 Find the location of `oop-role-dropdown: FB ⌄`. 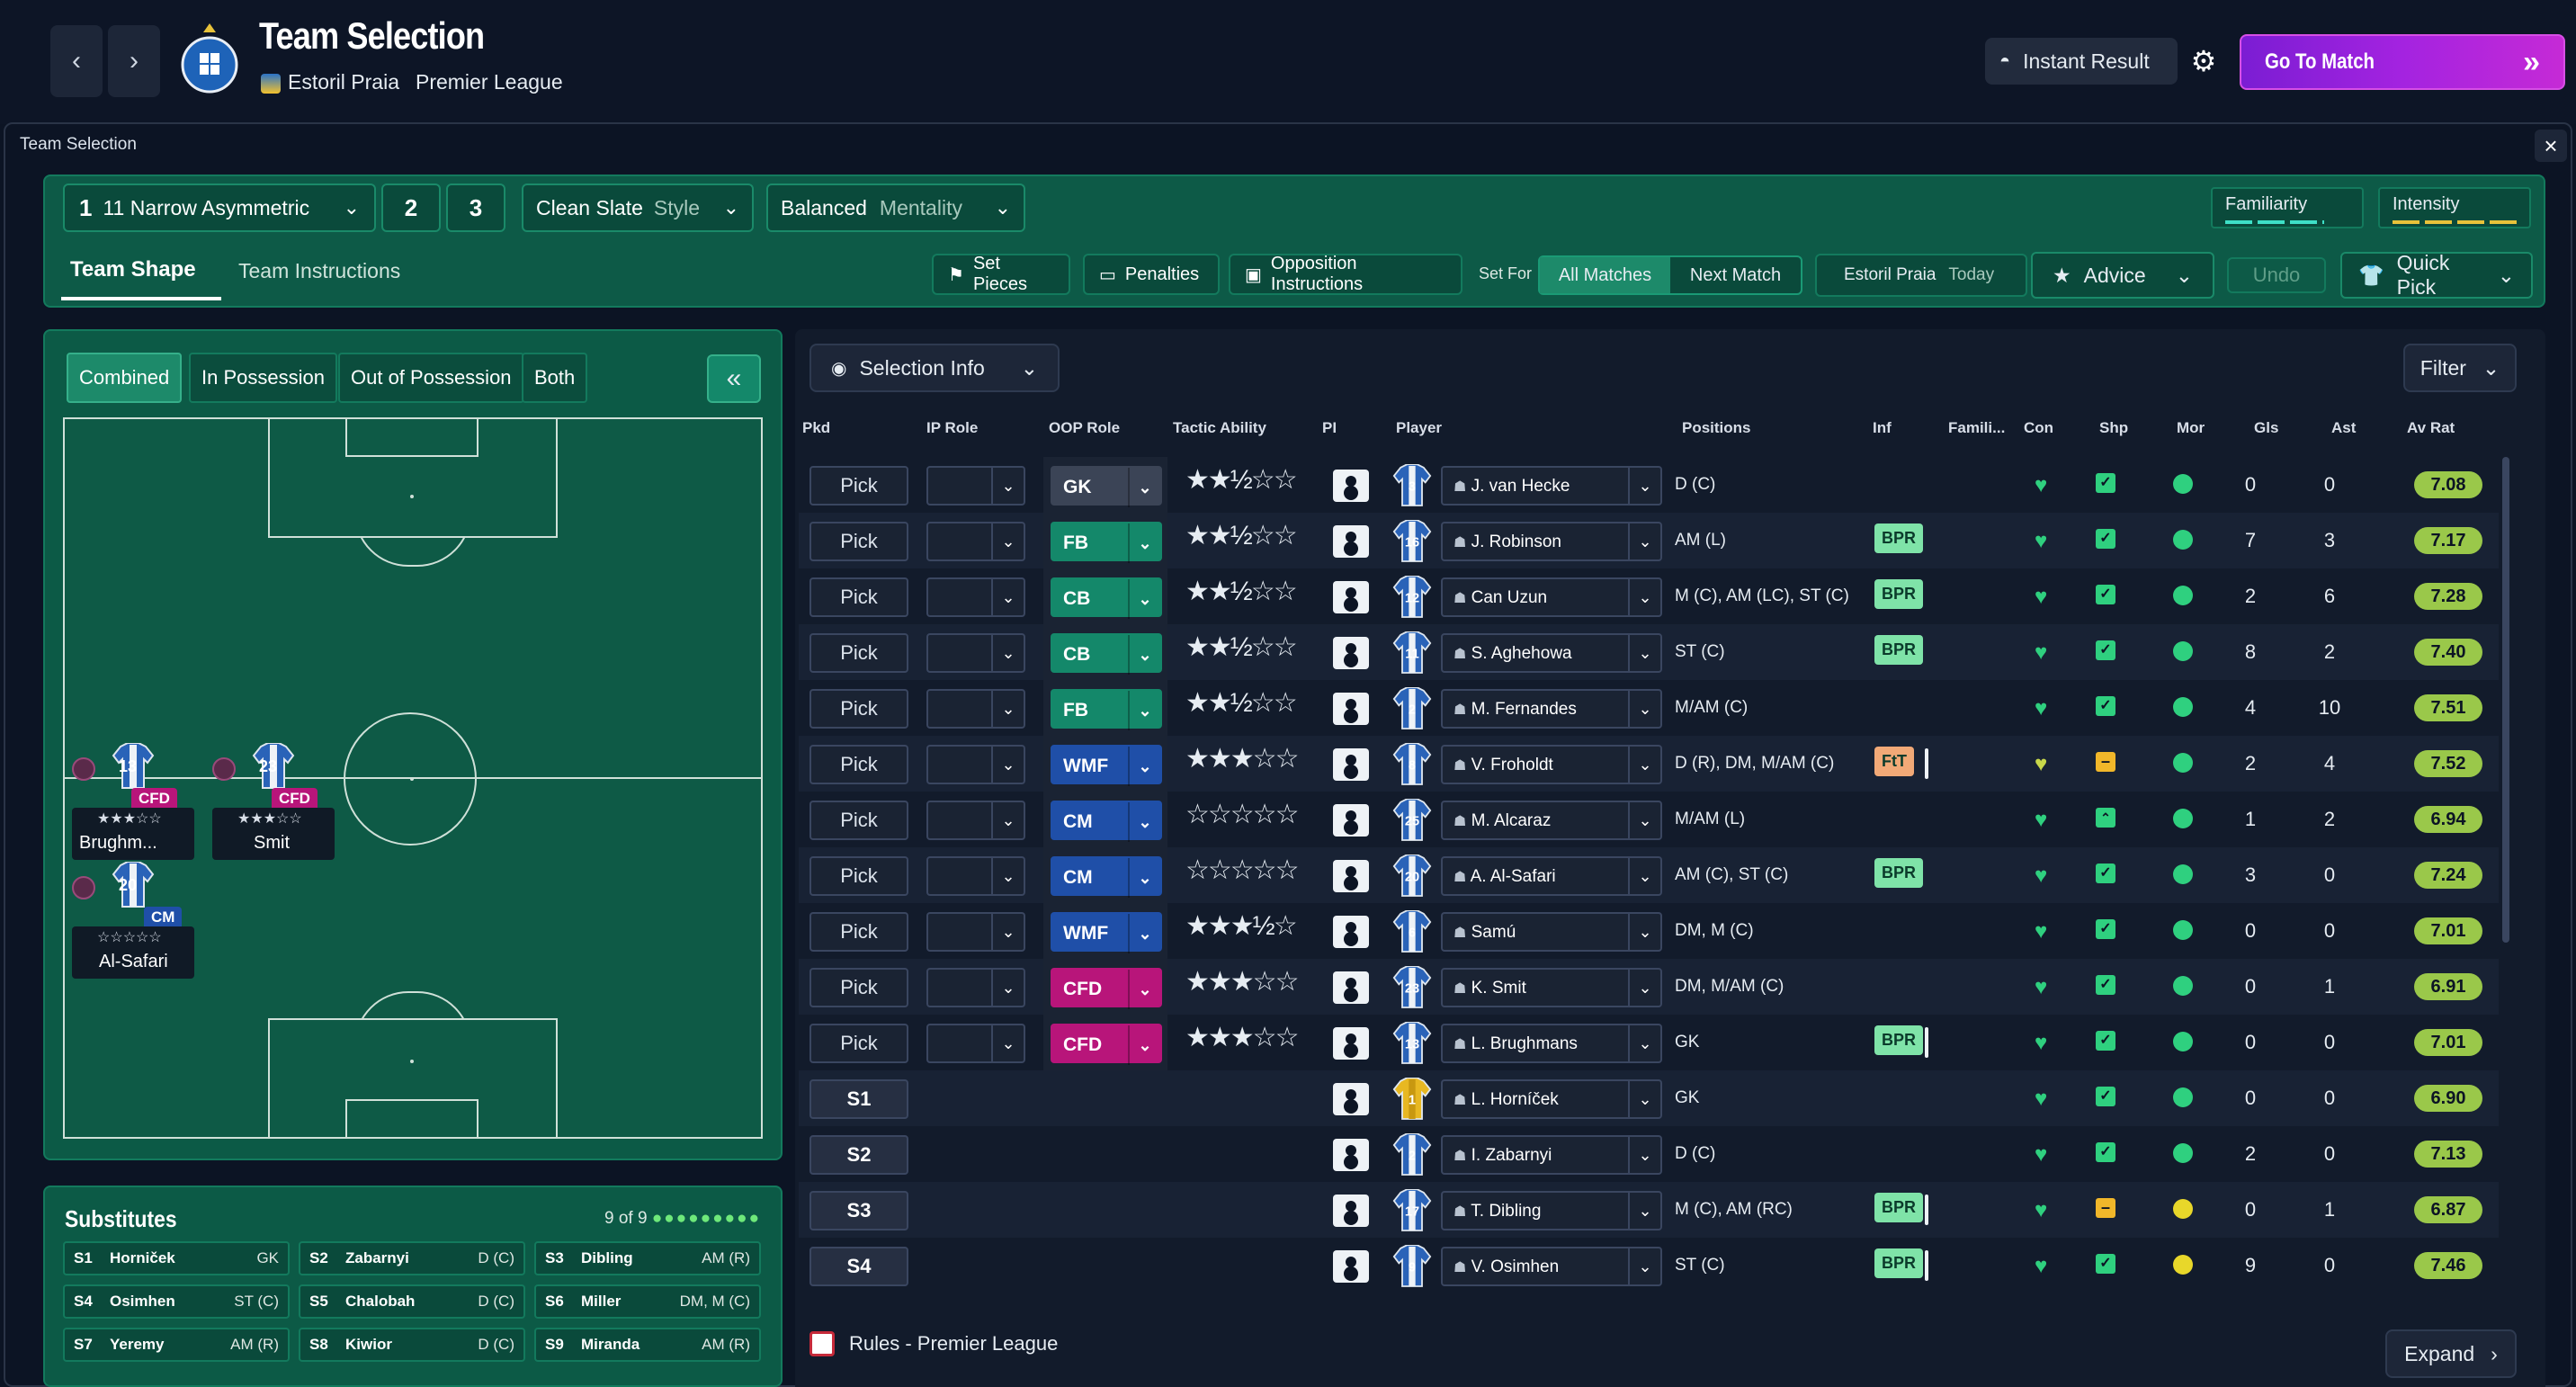

oop-role-dropdown: FB ⌄ is located at coordinates (1106, 709).